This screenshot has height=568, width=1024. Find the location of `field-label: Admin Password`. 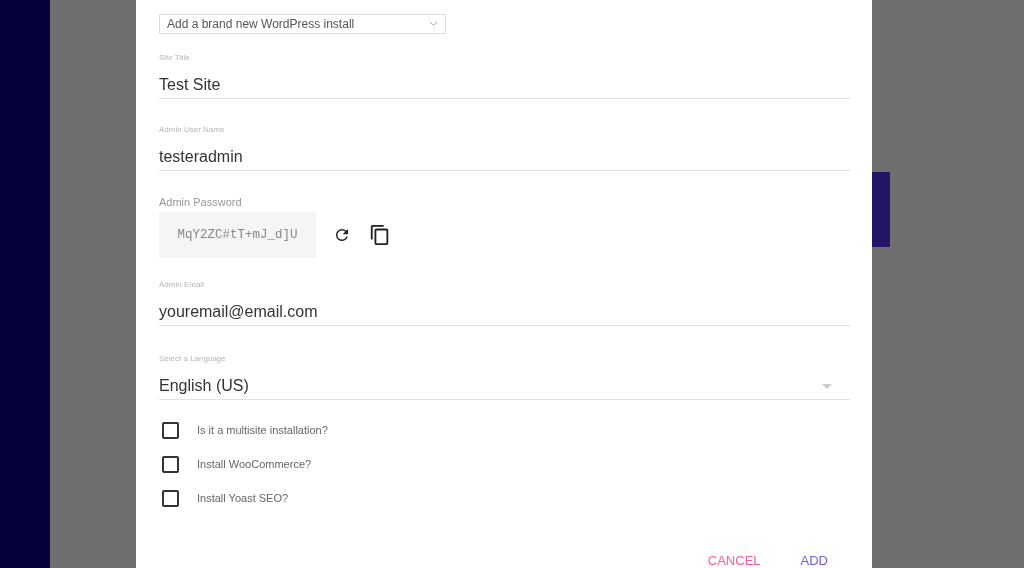

field-label: Admin Password is located at coordinates (201, 202).